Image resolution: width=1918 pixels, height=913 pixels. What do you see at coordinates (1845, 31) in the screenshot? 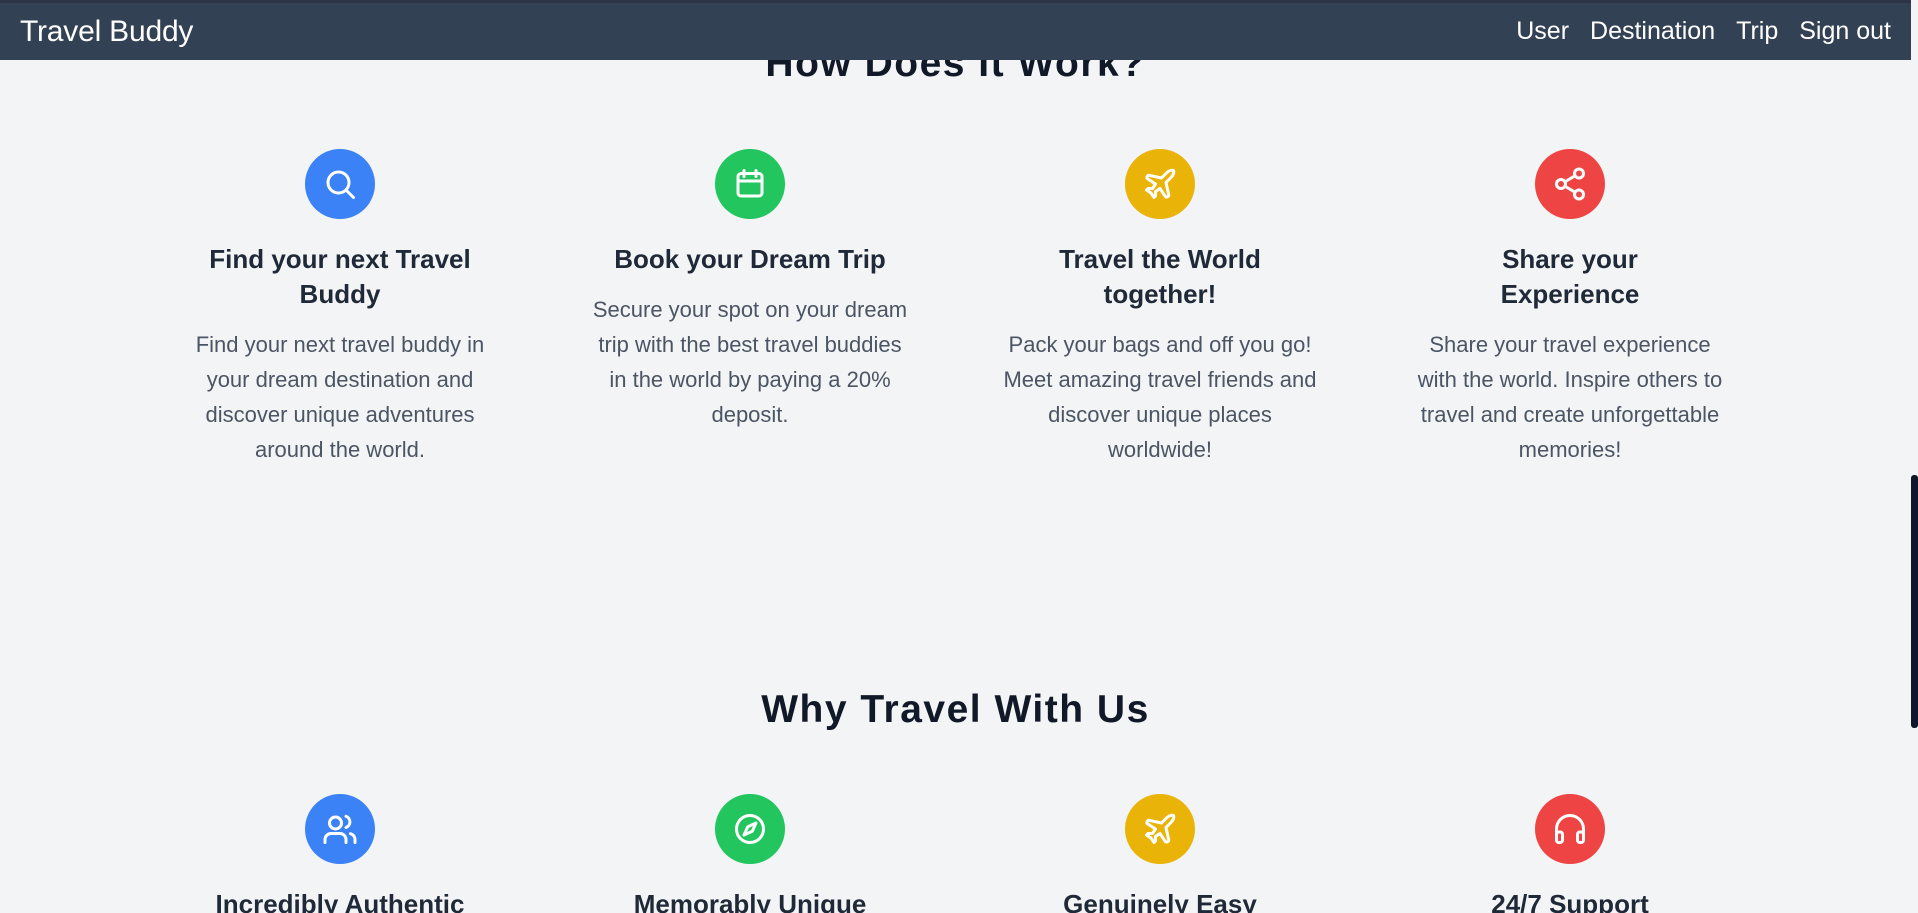
I see `nav-link-sign-out: Sign out` at bounding box center [1845, 31].